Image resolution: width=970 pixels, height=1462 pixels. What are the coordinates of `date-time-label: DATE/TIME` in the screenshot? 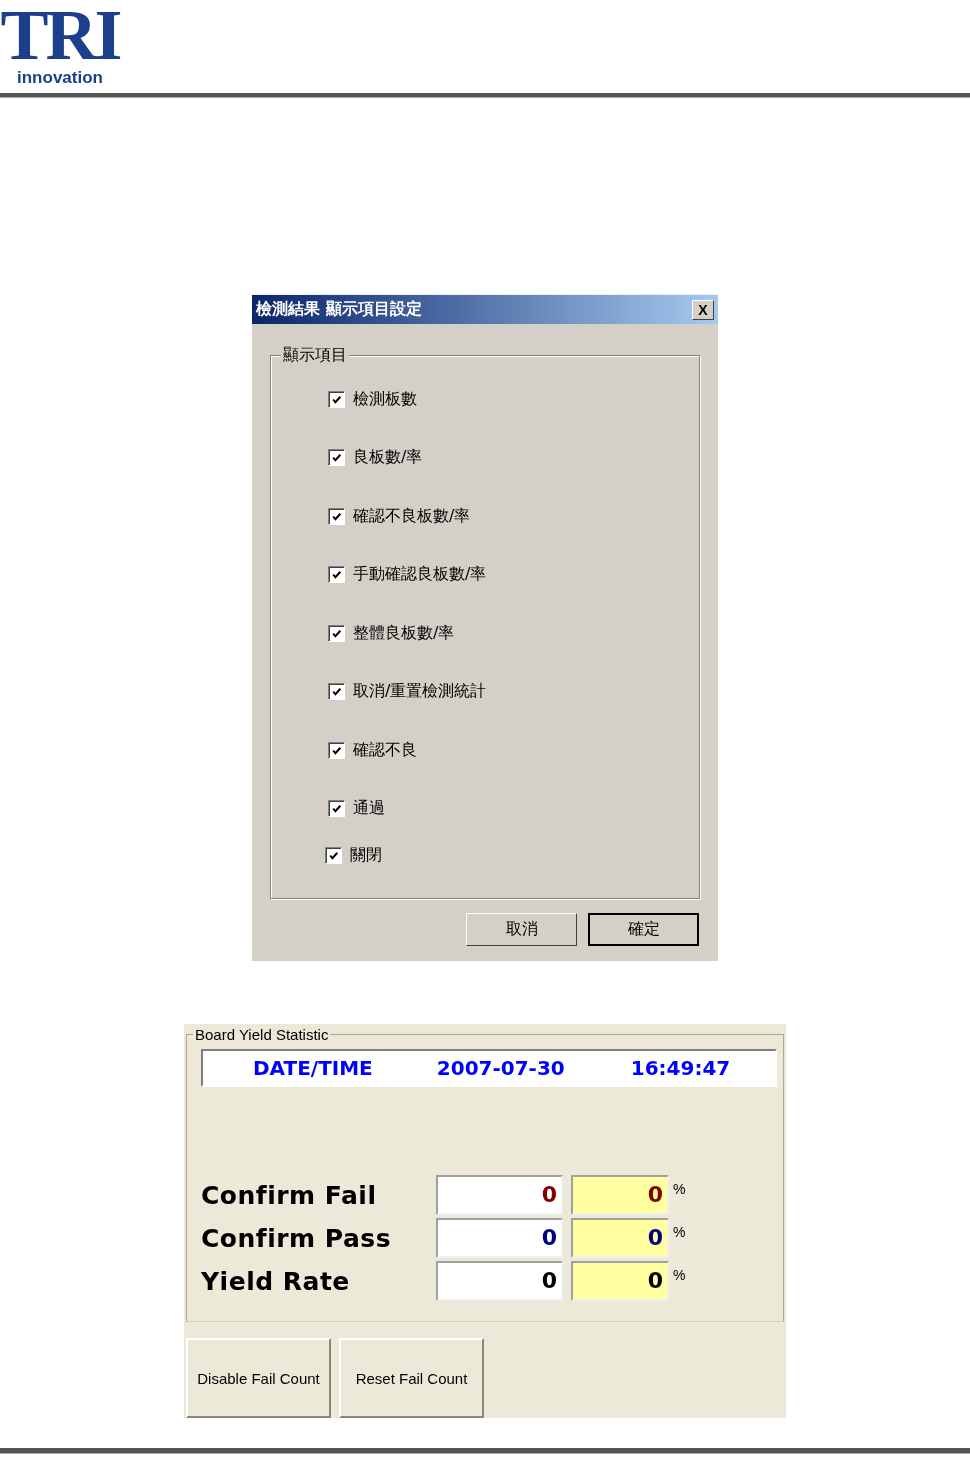 It's located at (313, 1068).